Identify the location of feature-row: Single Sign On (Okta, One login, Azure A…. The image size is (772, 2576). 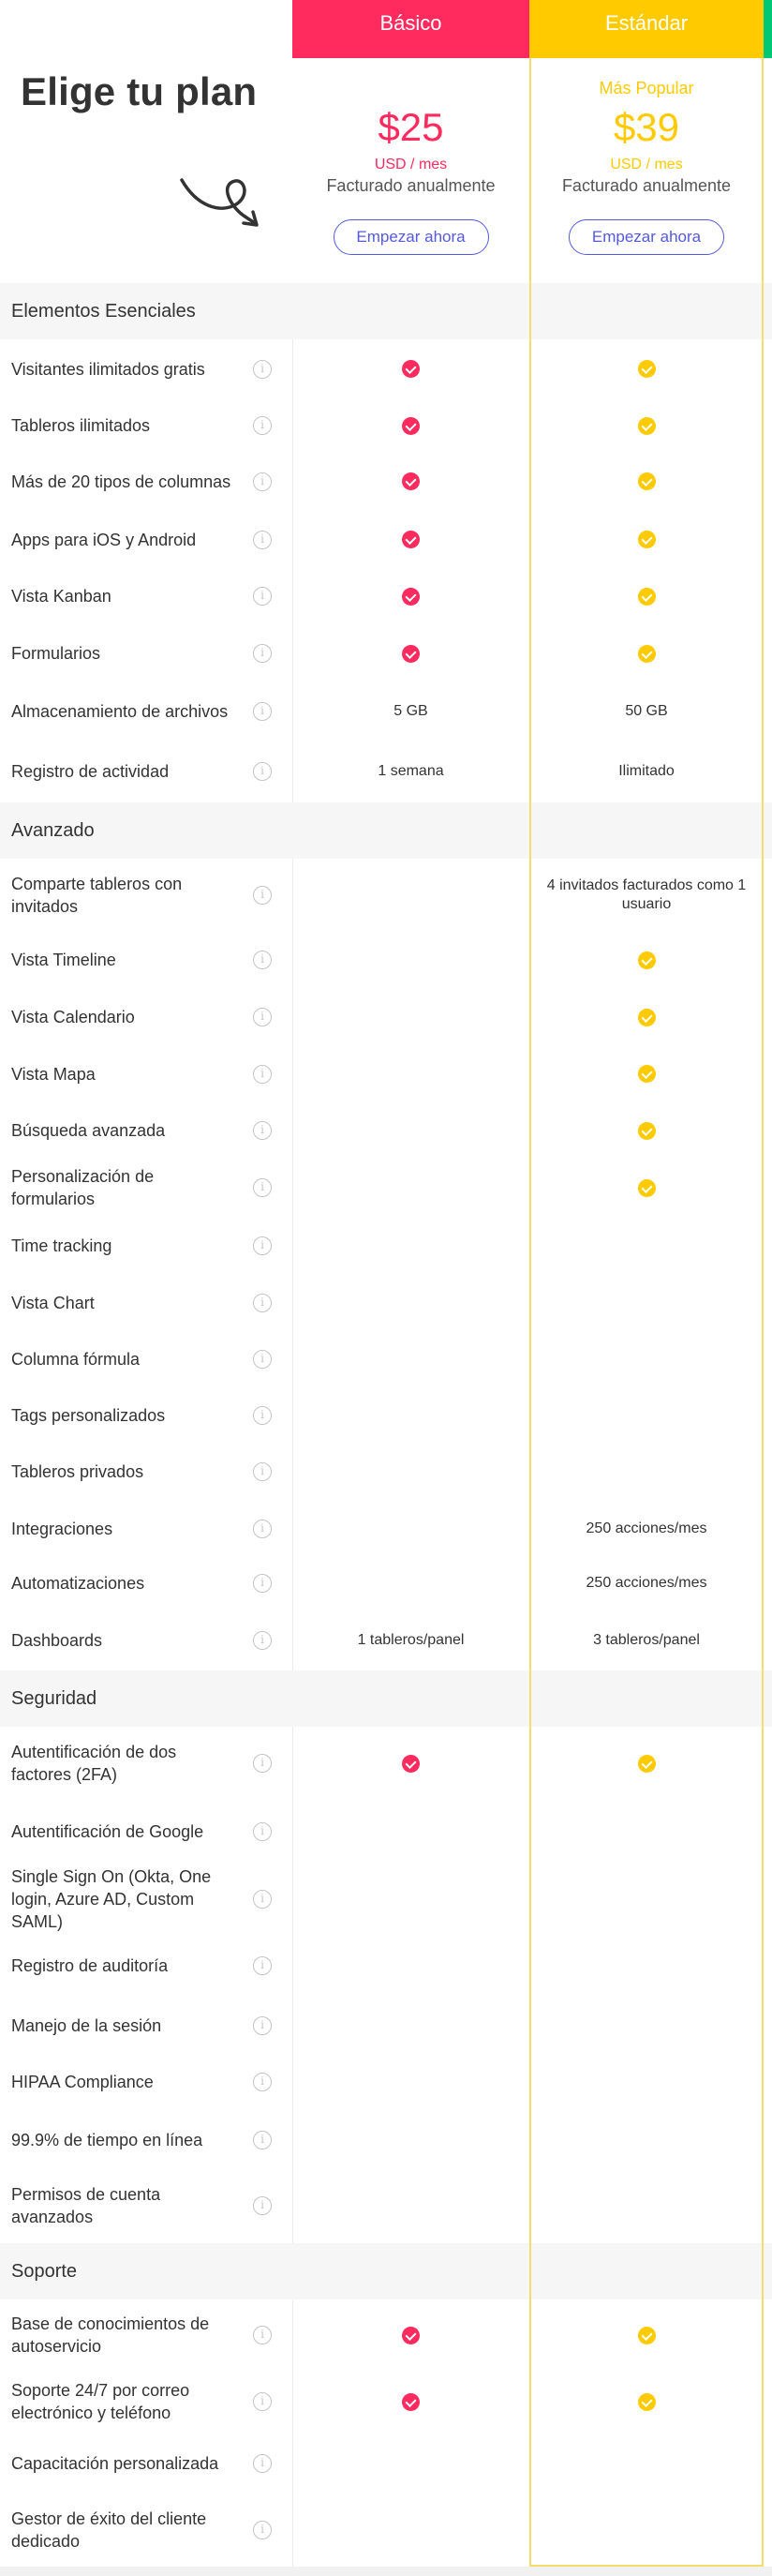
(386, 1899).